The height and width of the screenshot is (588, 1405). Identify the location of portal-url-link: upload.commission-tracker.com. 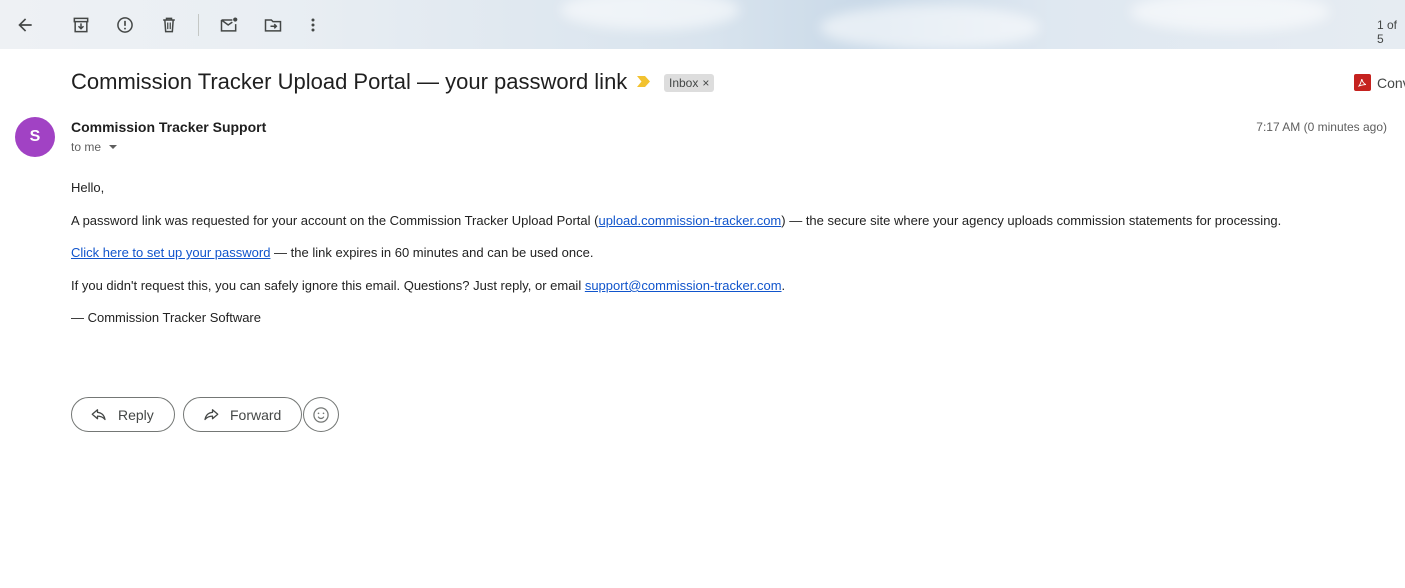
(689, 220).